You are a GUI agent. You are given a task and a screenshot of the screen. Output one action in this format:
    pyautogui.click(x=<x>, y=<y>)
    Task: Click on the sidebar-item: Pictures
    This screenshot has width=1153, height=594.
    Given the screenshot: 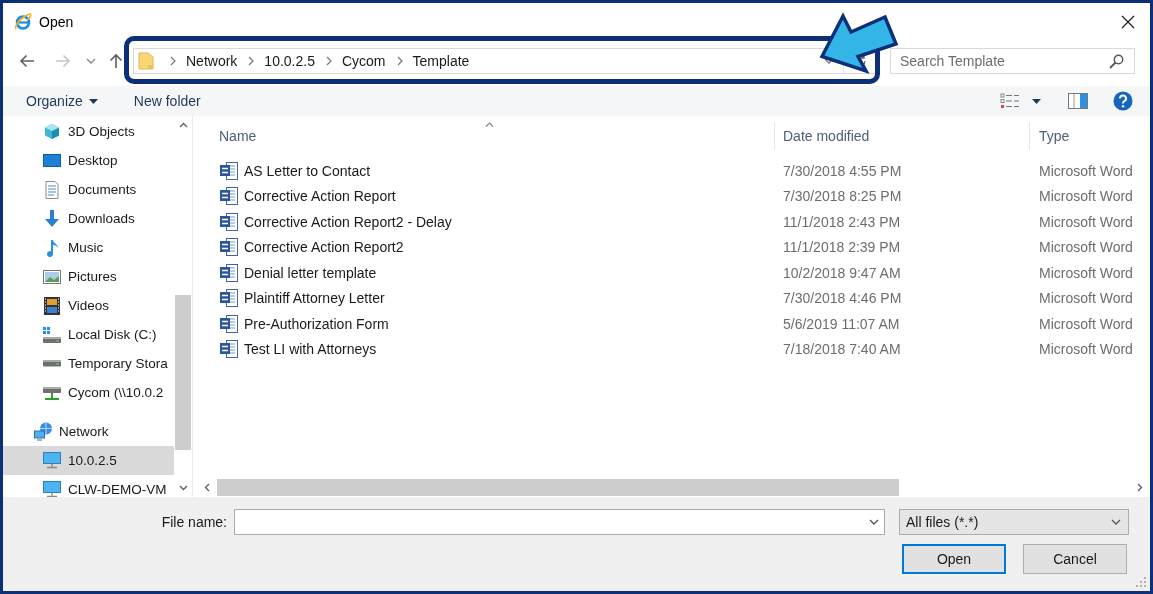 What is the action you would take?
    pyautogui.click(x=88, y=276)
    